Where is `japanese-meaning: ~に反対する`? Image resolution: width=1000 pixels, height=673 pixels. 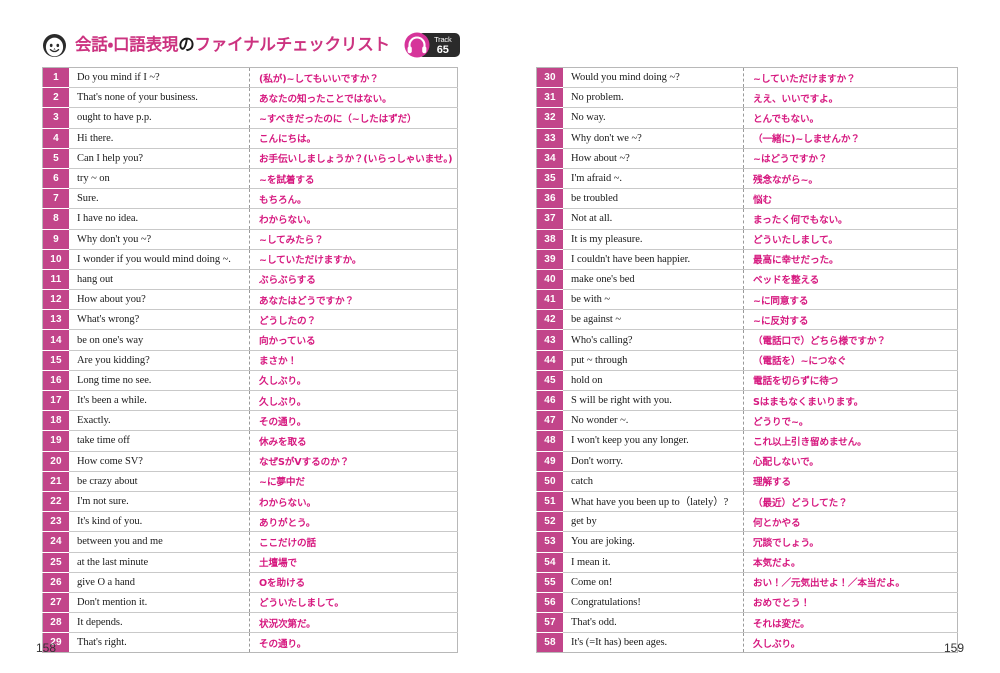
japanese-meaning: ~に反対する is located at coordinates (850, 320).